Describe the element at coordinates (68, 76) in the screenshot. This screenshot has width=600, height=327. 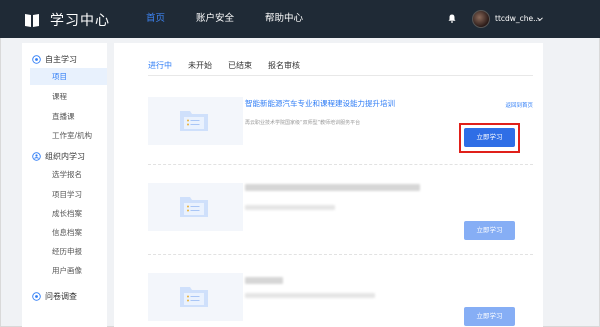
I see `sidebar-item-project: 项目` at that location.